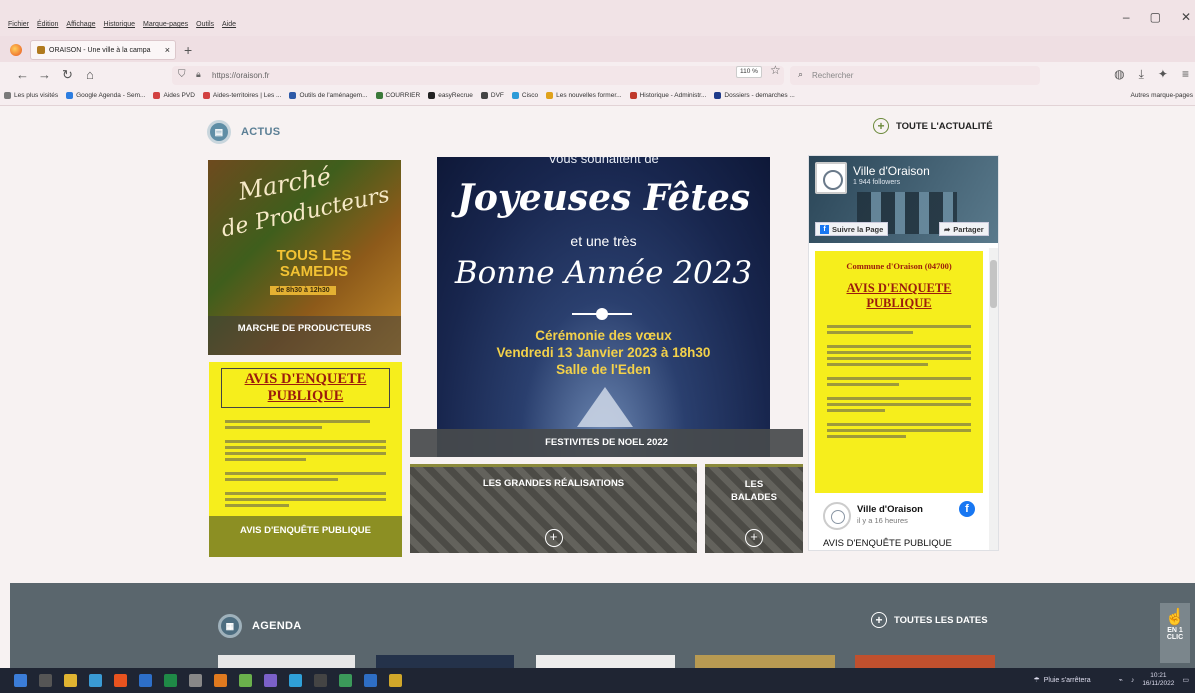  Describe the element at coordinates (967, 509) in the screenshot. I see `facebook-icon: f` at that location.